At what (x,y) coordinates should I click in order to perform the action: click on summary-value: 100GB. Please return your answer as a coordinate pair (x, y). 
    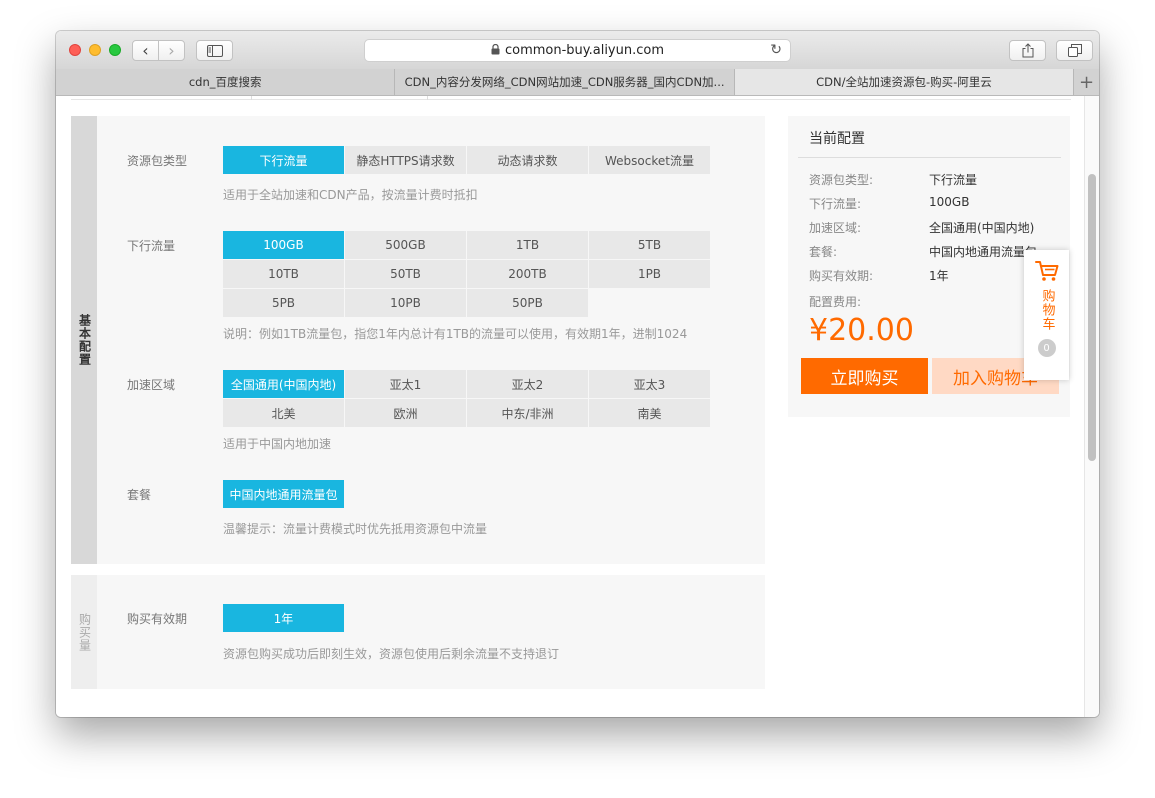
    Looking at the image, I should click on (949, 202).